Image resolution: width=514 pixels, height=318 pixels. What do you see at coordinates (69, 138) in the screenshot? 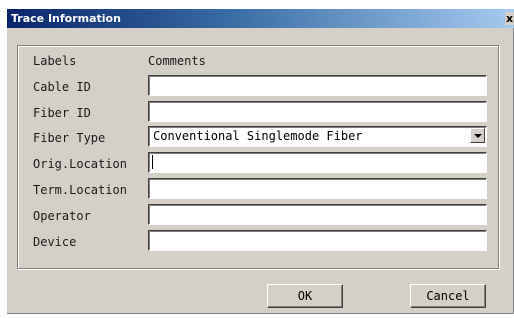
I see `fiber-type-label: Fiber Type` at bounding box center [69, 138].